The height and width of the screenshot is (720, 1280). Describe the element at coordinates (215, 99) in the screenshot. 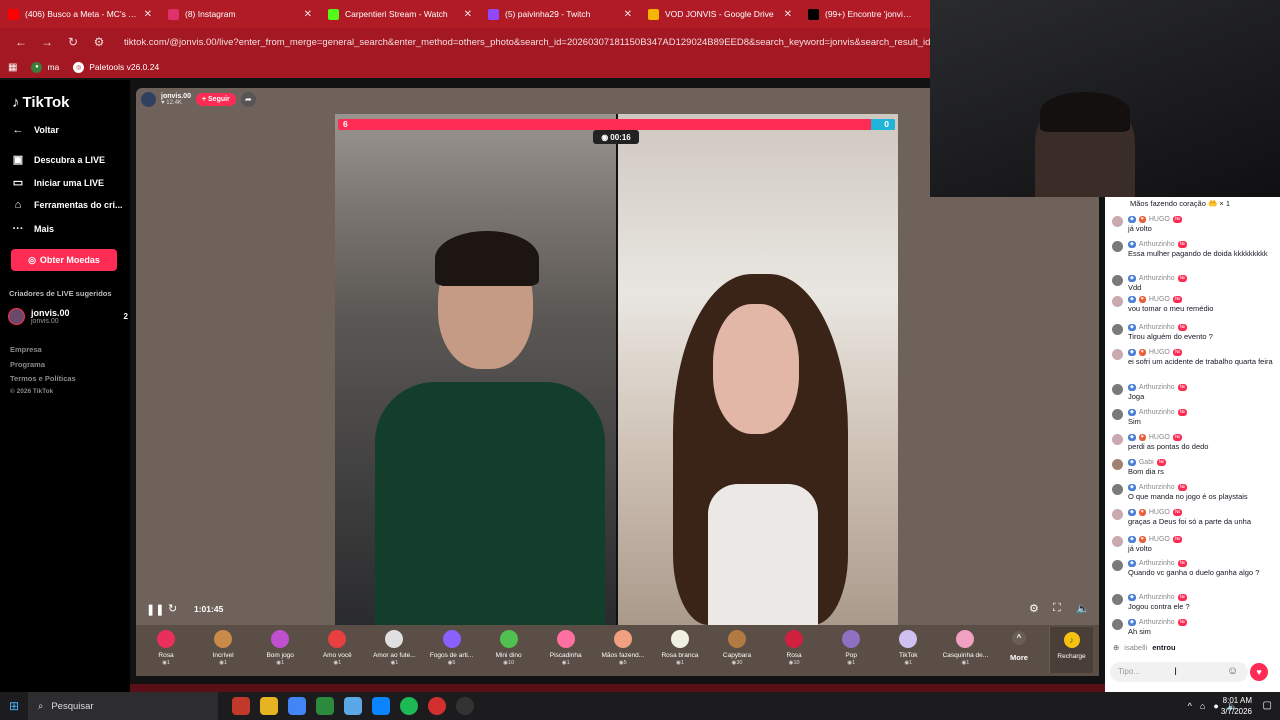

I see `follow-button: + Seguir` at that location.